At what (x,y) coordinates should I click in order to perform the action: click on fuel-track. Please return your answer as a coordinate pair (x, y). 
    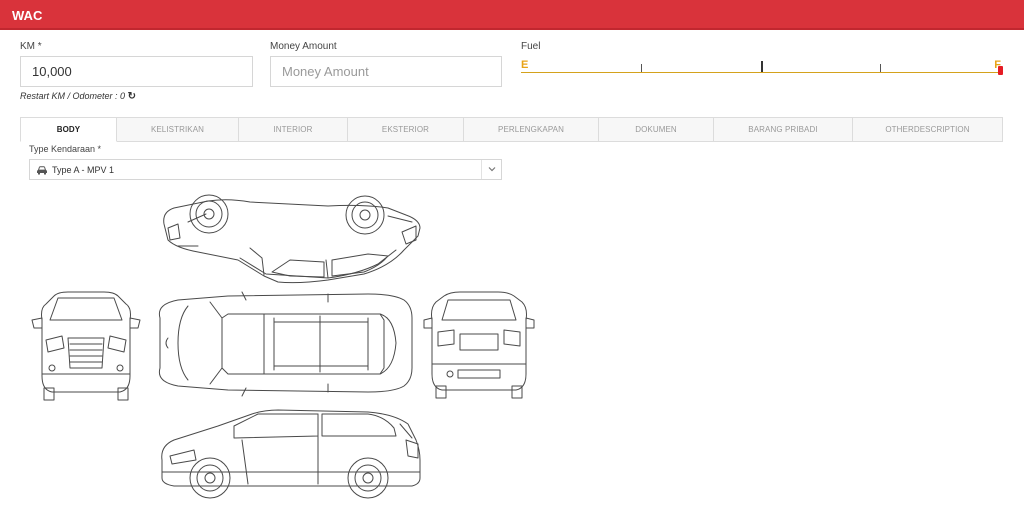
    Looking at the image, I should click on (761, 72).